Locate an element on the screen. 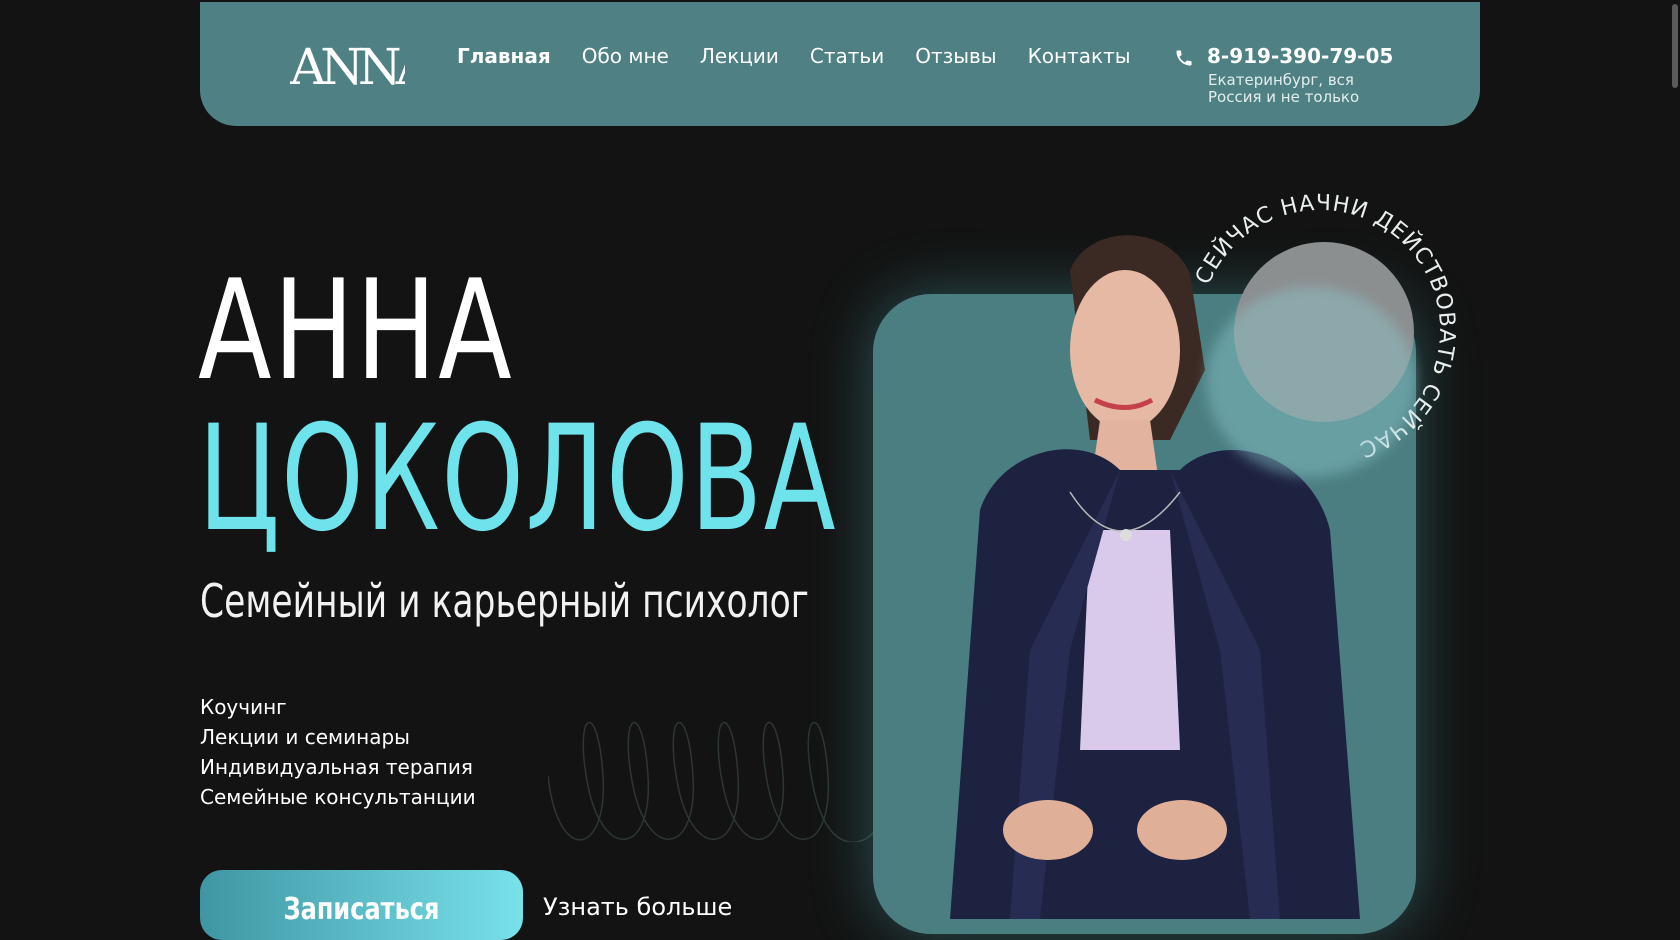 This screenshot has height=940, width=1680. service-item: Лекции и семинары is located at coordinates (305, 737).